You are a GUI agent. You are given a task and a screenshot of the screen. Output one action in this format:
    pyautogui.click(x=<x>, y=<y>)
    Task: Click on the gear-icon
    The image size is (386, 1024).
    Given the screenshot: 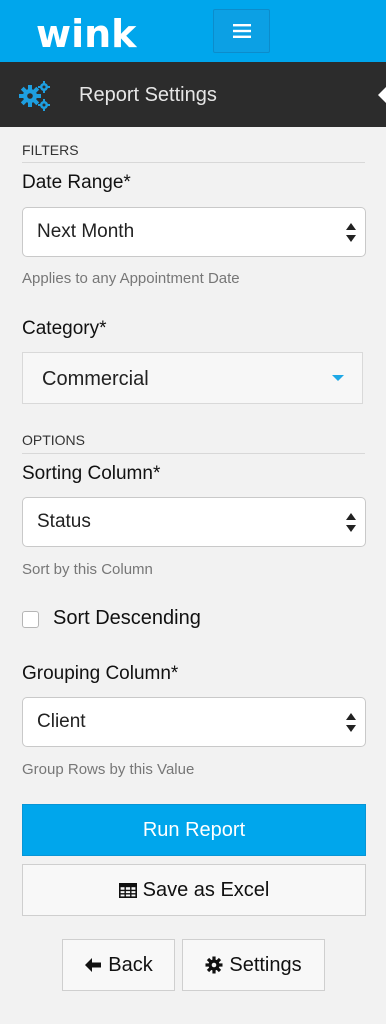 What is the action you would take?
    pyautogui.click(x=214, y=965)
    